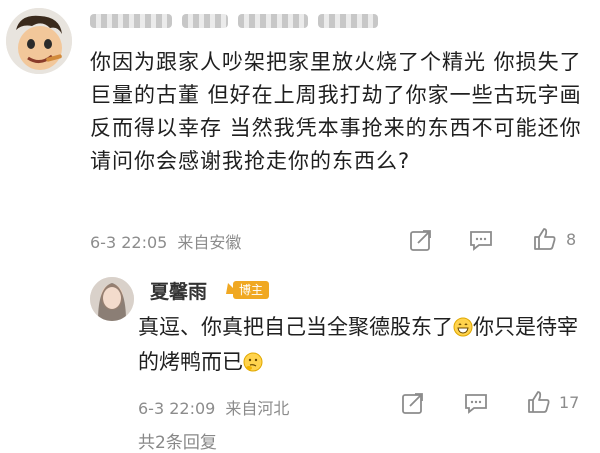 This screenshot has width=600, height=453. Describe the element at coordinates (257, 408) in the screenshot. I see `reply-location: 来自河北` at that location.